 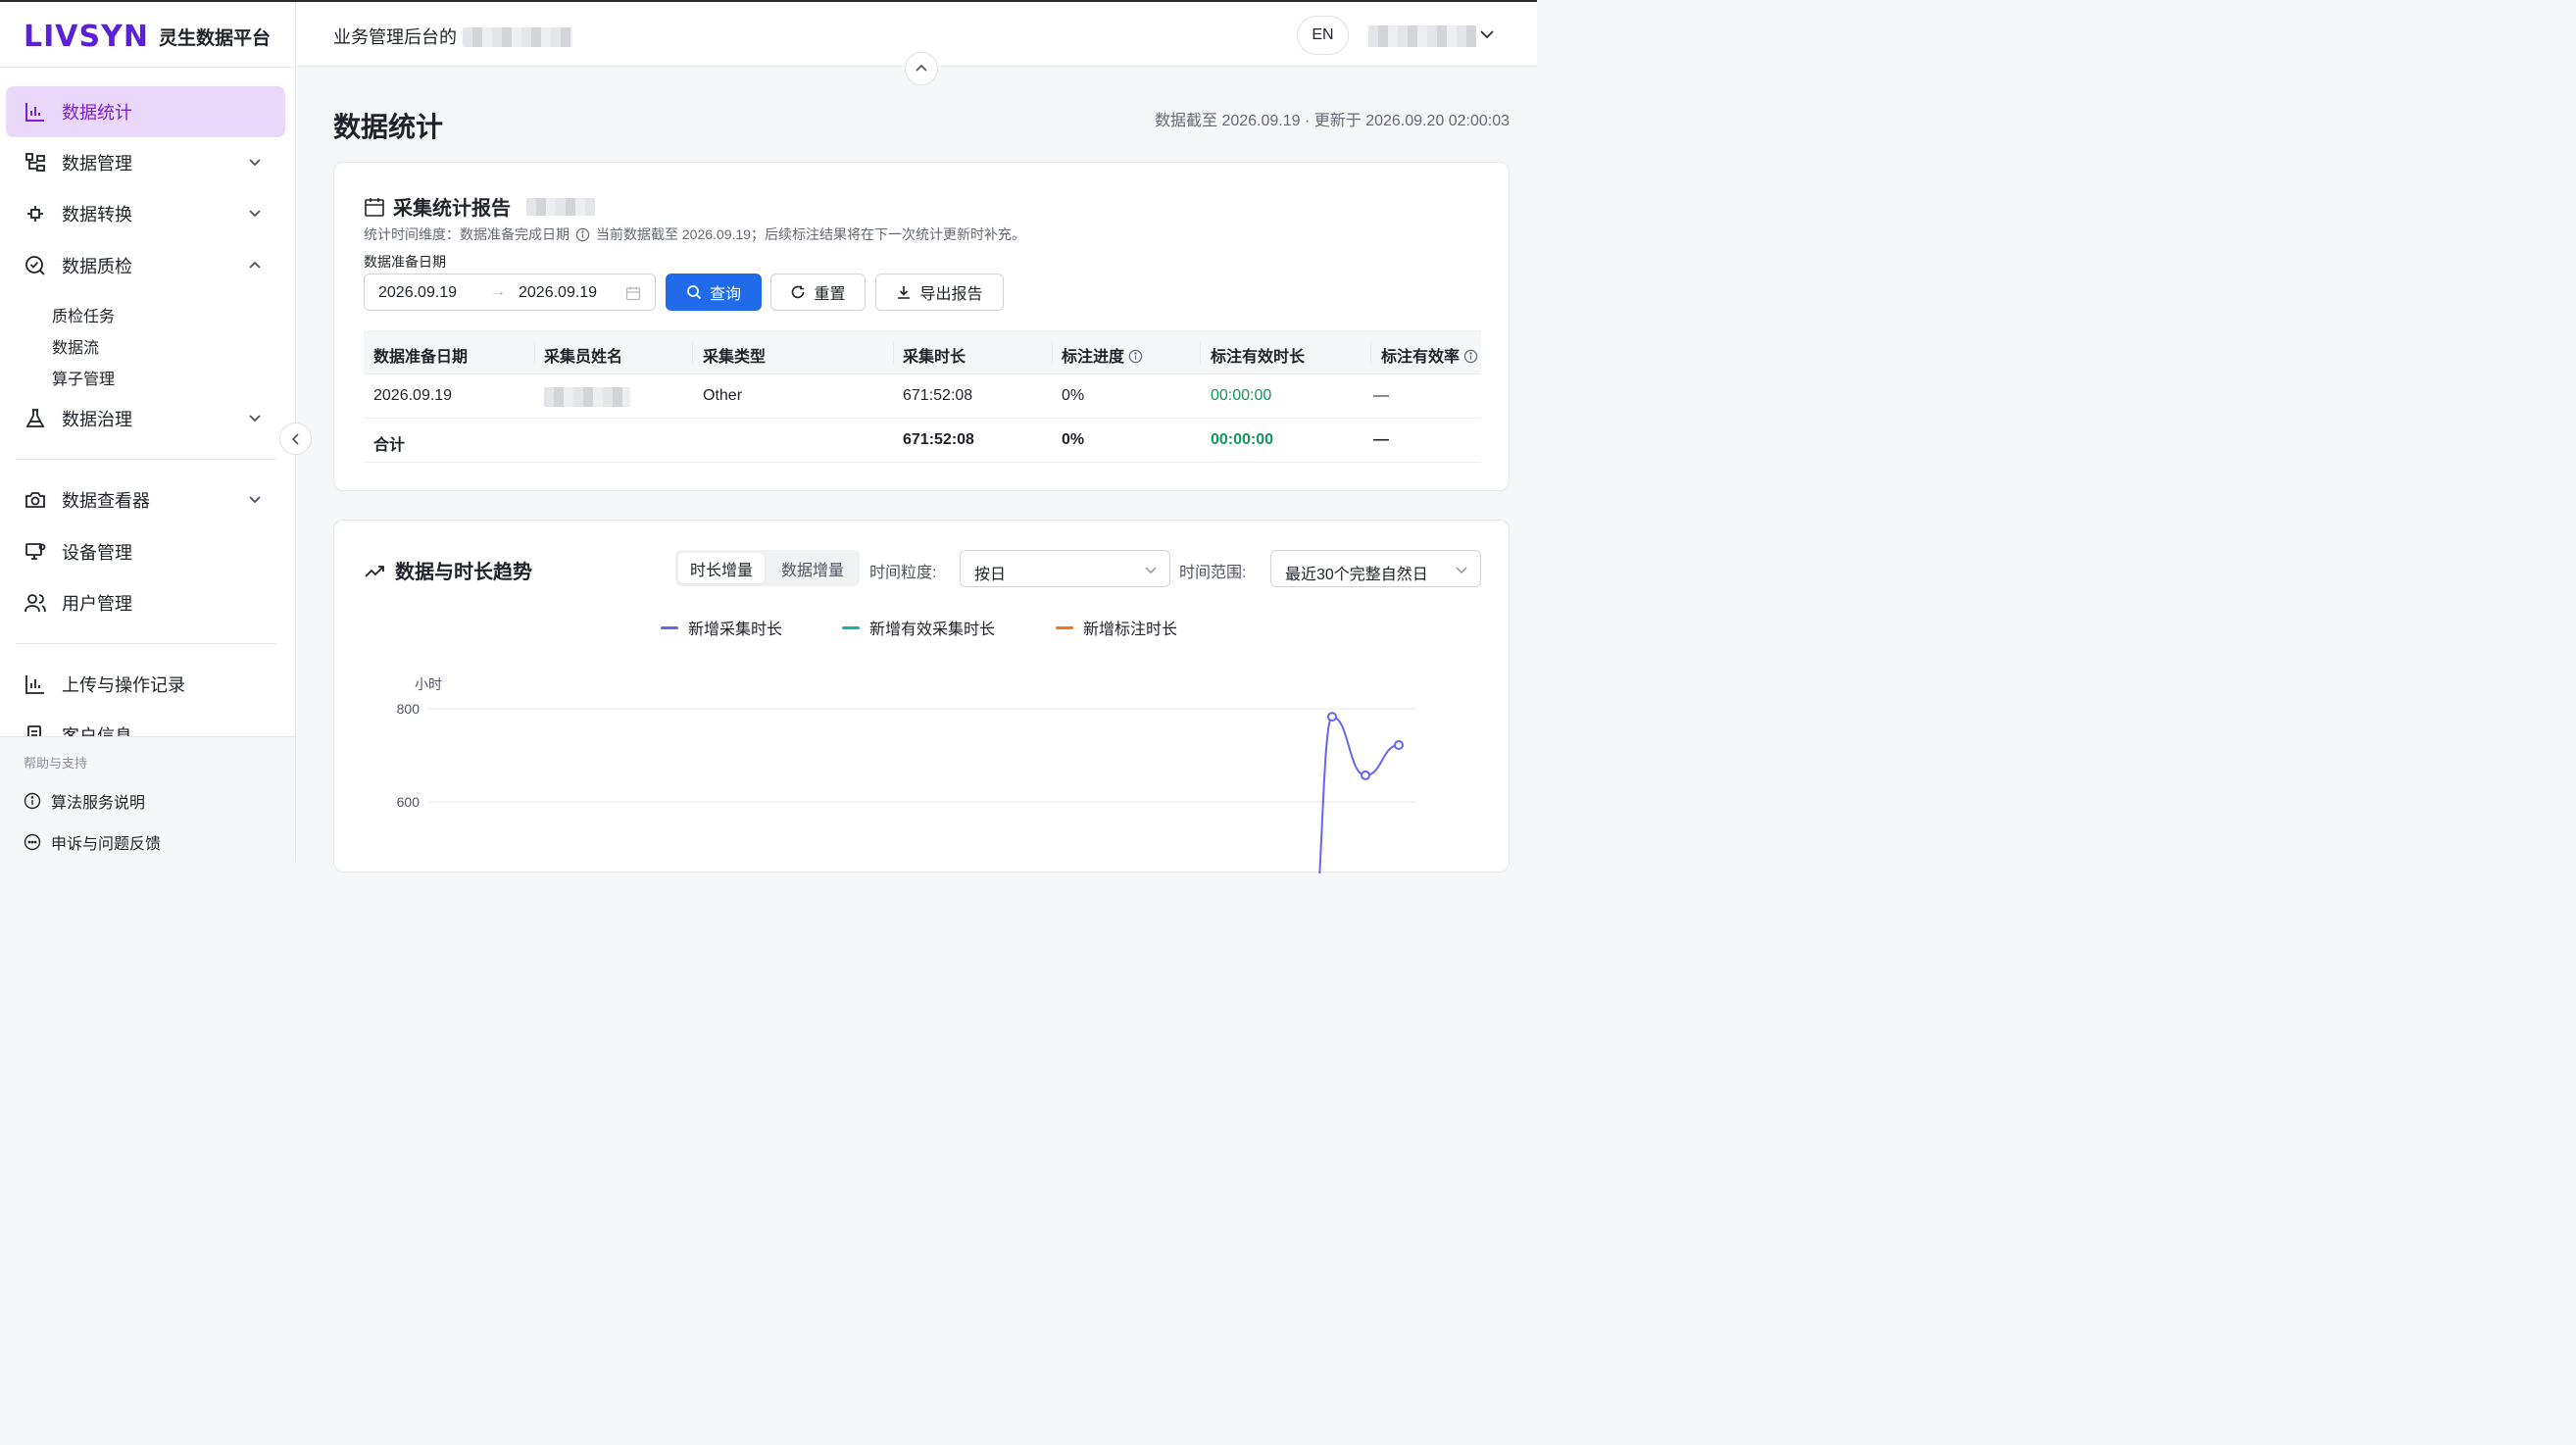 I want to click on export-button-label: 导出报告, so click(x=951, y=295).